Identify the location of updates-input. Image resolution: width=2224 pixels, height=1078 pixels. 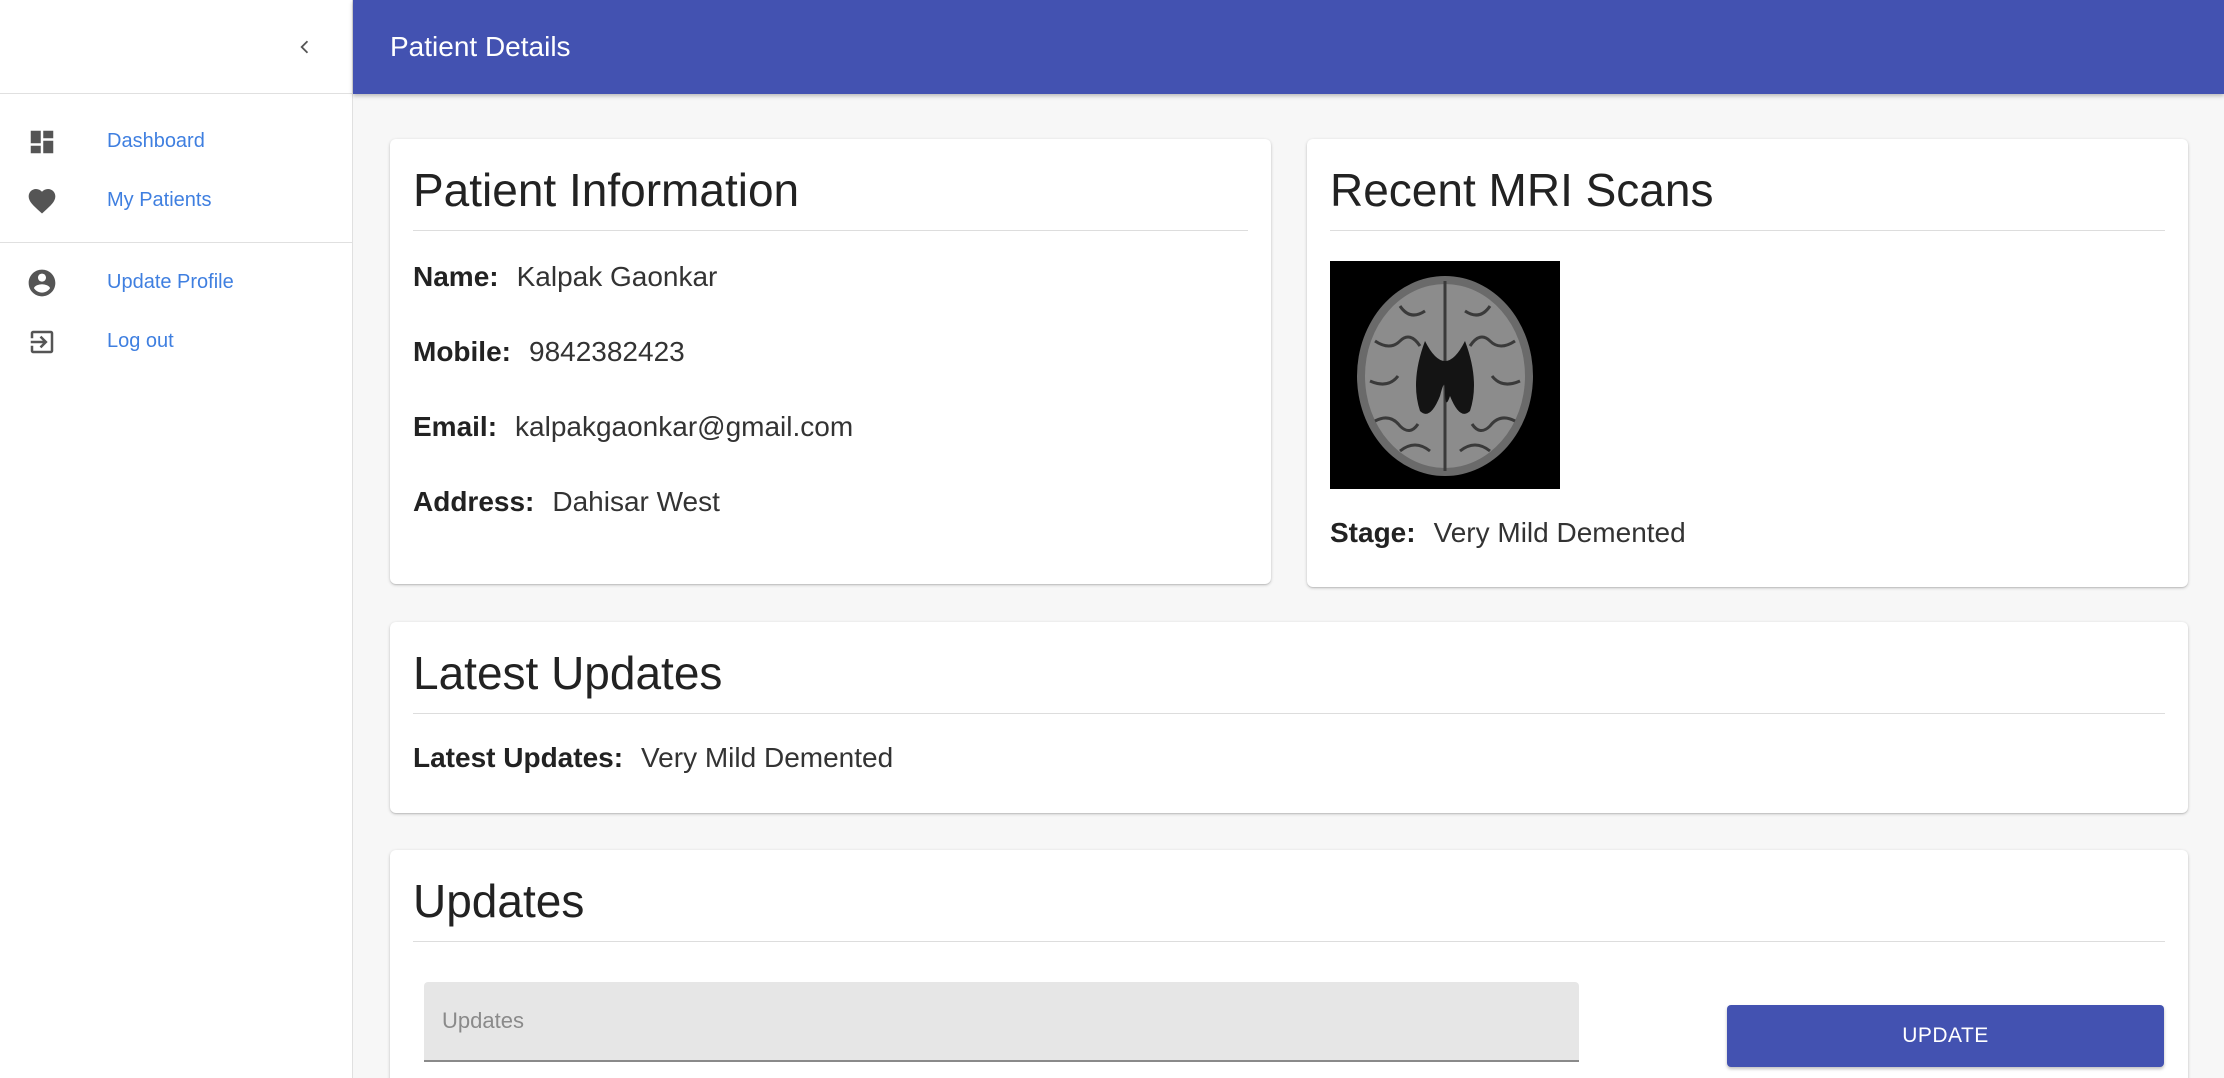
(1001, 1022).